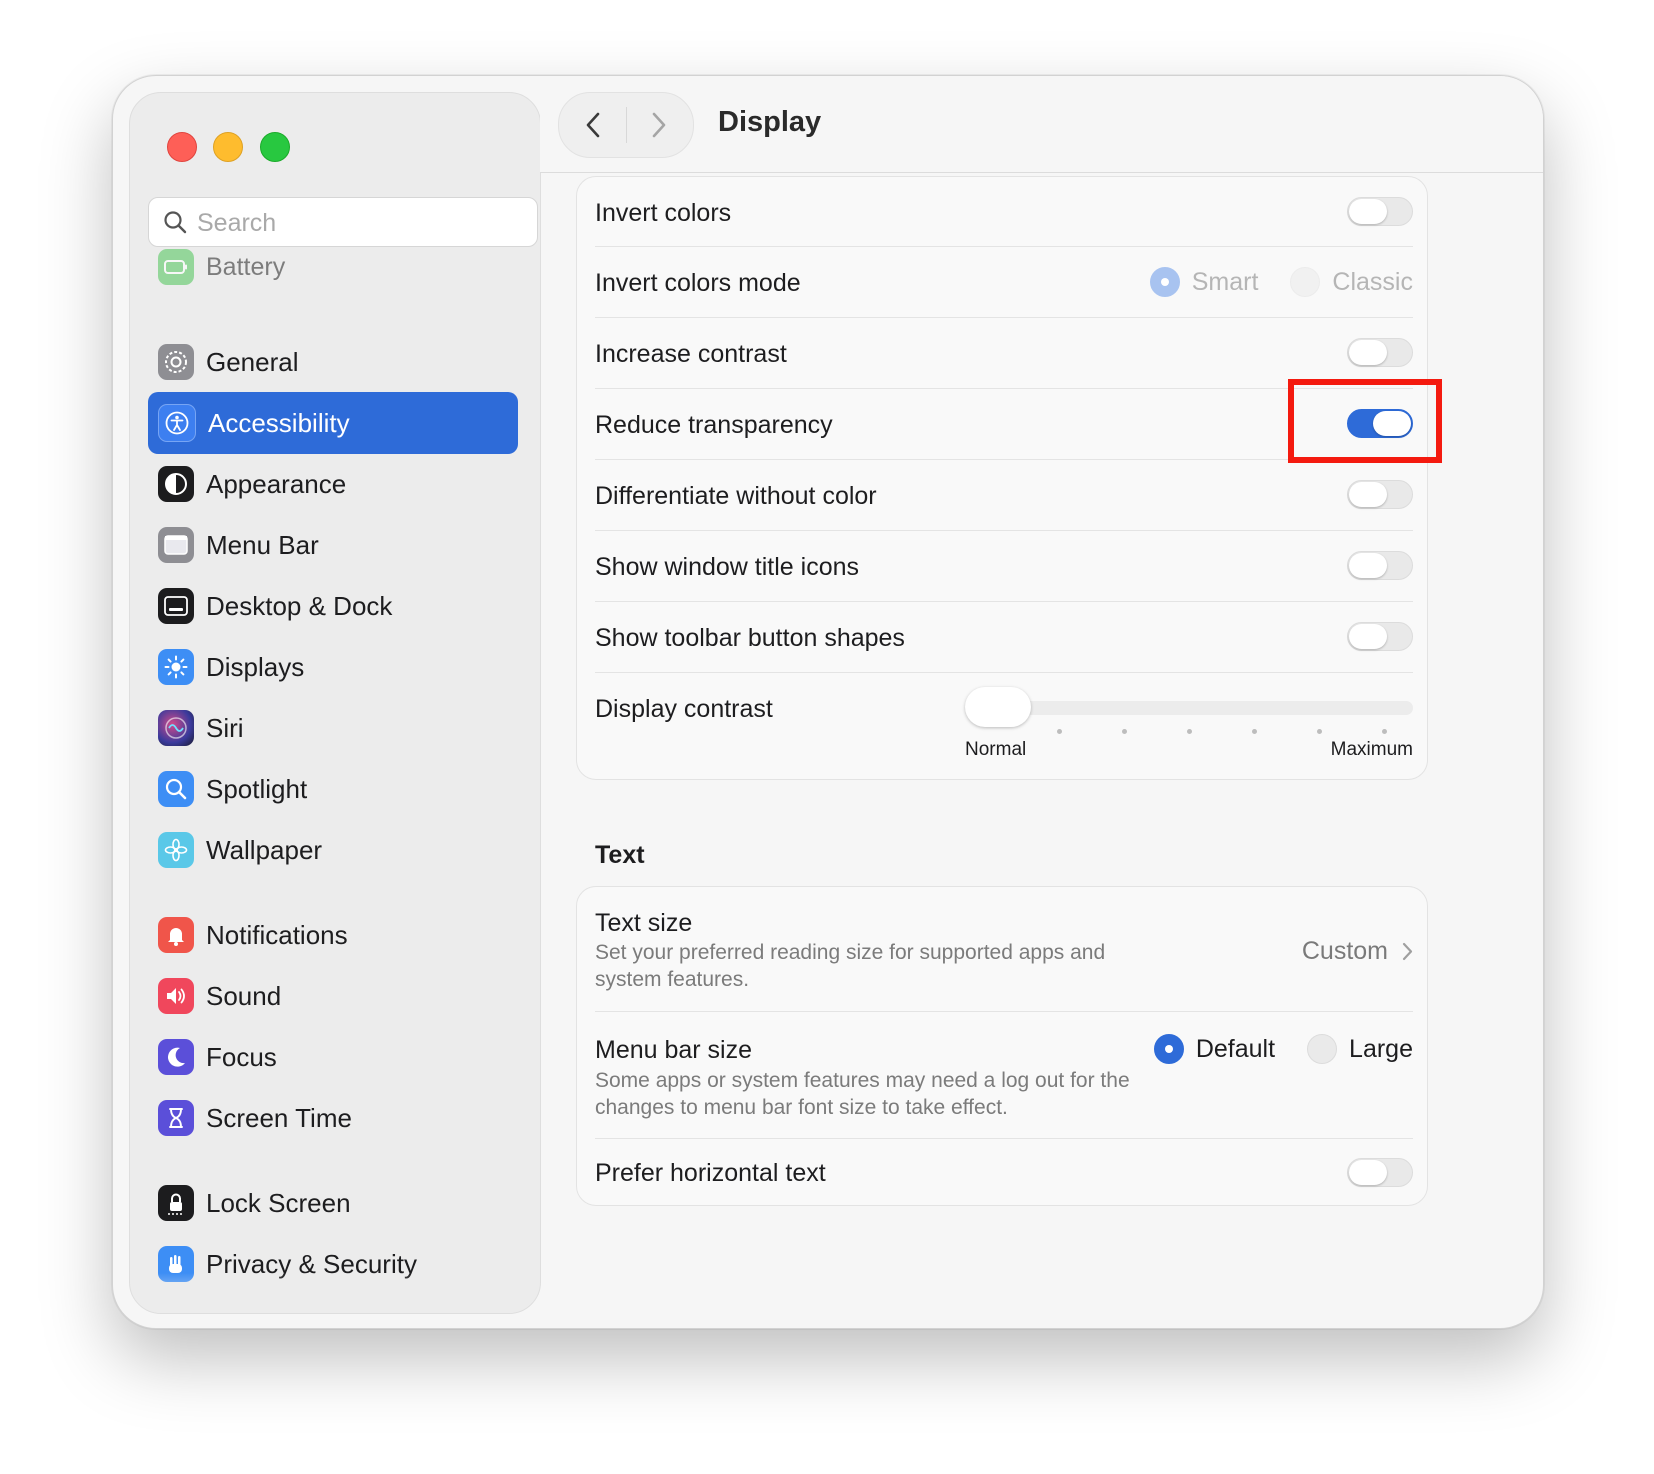  Describe the element at coordinates (663, 213) in the screenshot. I see `row-label: Invert colors` at that location.